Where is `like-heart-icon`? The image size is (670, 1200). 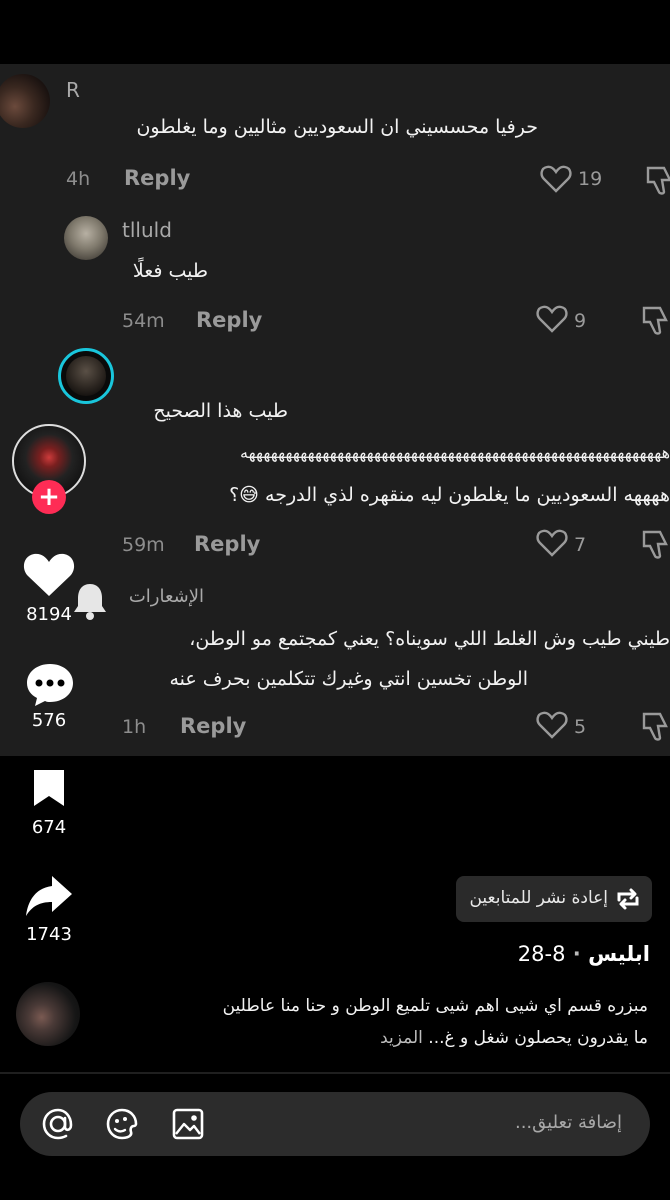 like-heart-icon is located at coordinates (49, 575).